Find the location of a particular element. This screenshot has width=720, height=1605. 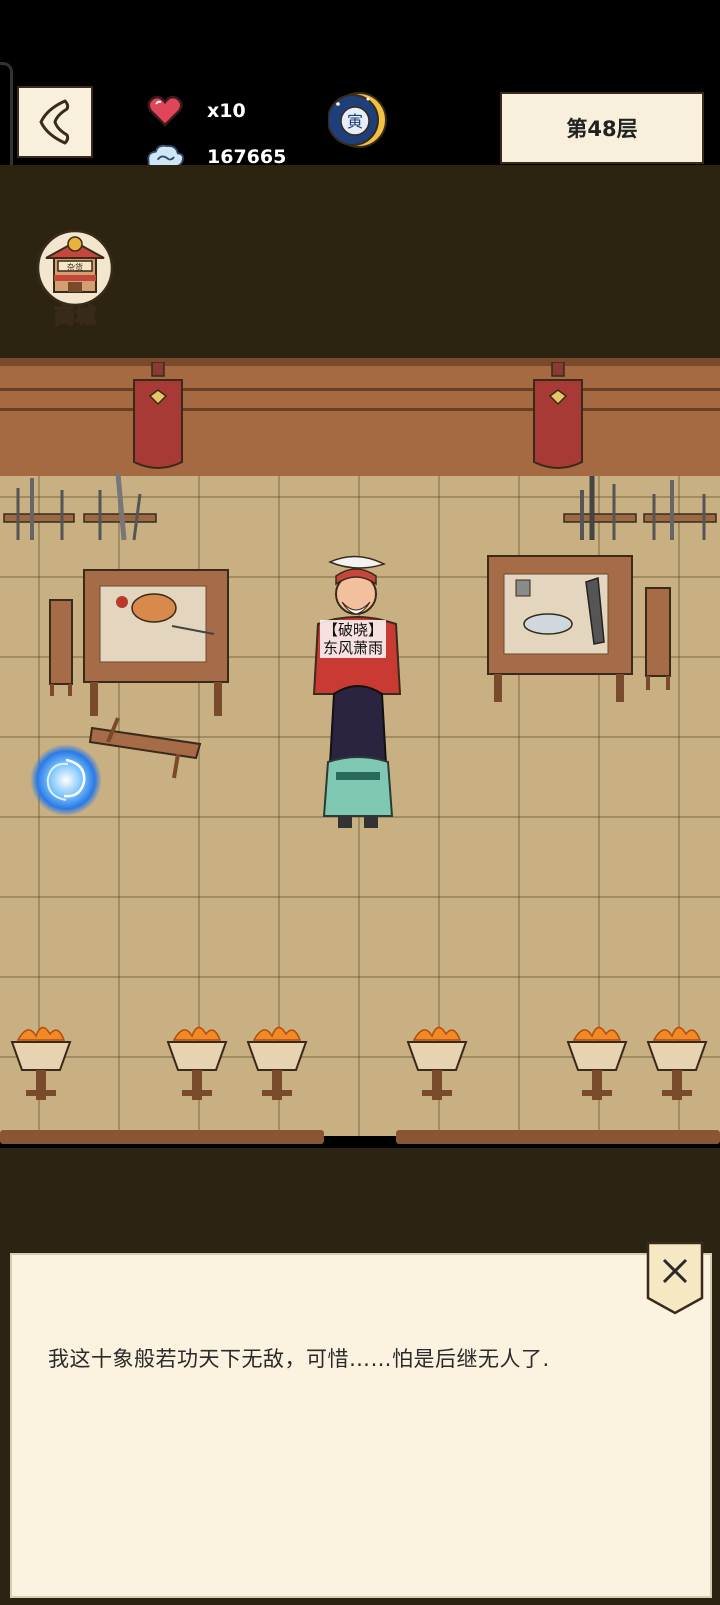

back-arrow-icon is located at coordinates (54, 122).